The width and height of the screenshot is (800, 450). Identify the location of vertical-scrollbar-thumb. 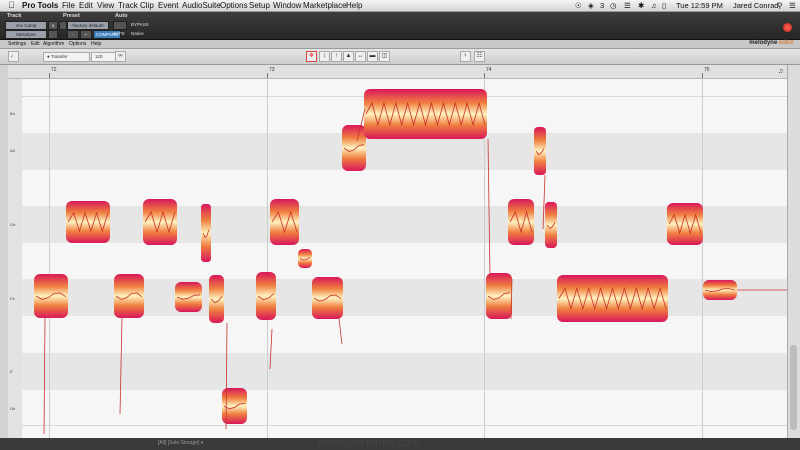
(793, 387).